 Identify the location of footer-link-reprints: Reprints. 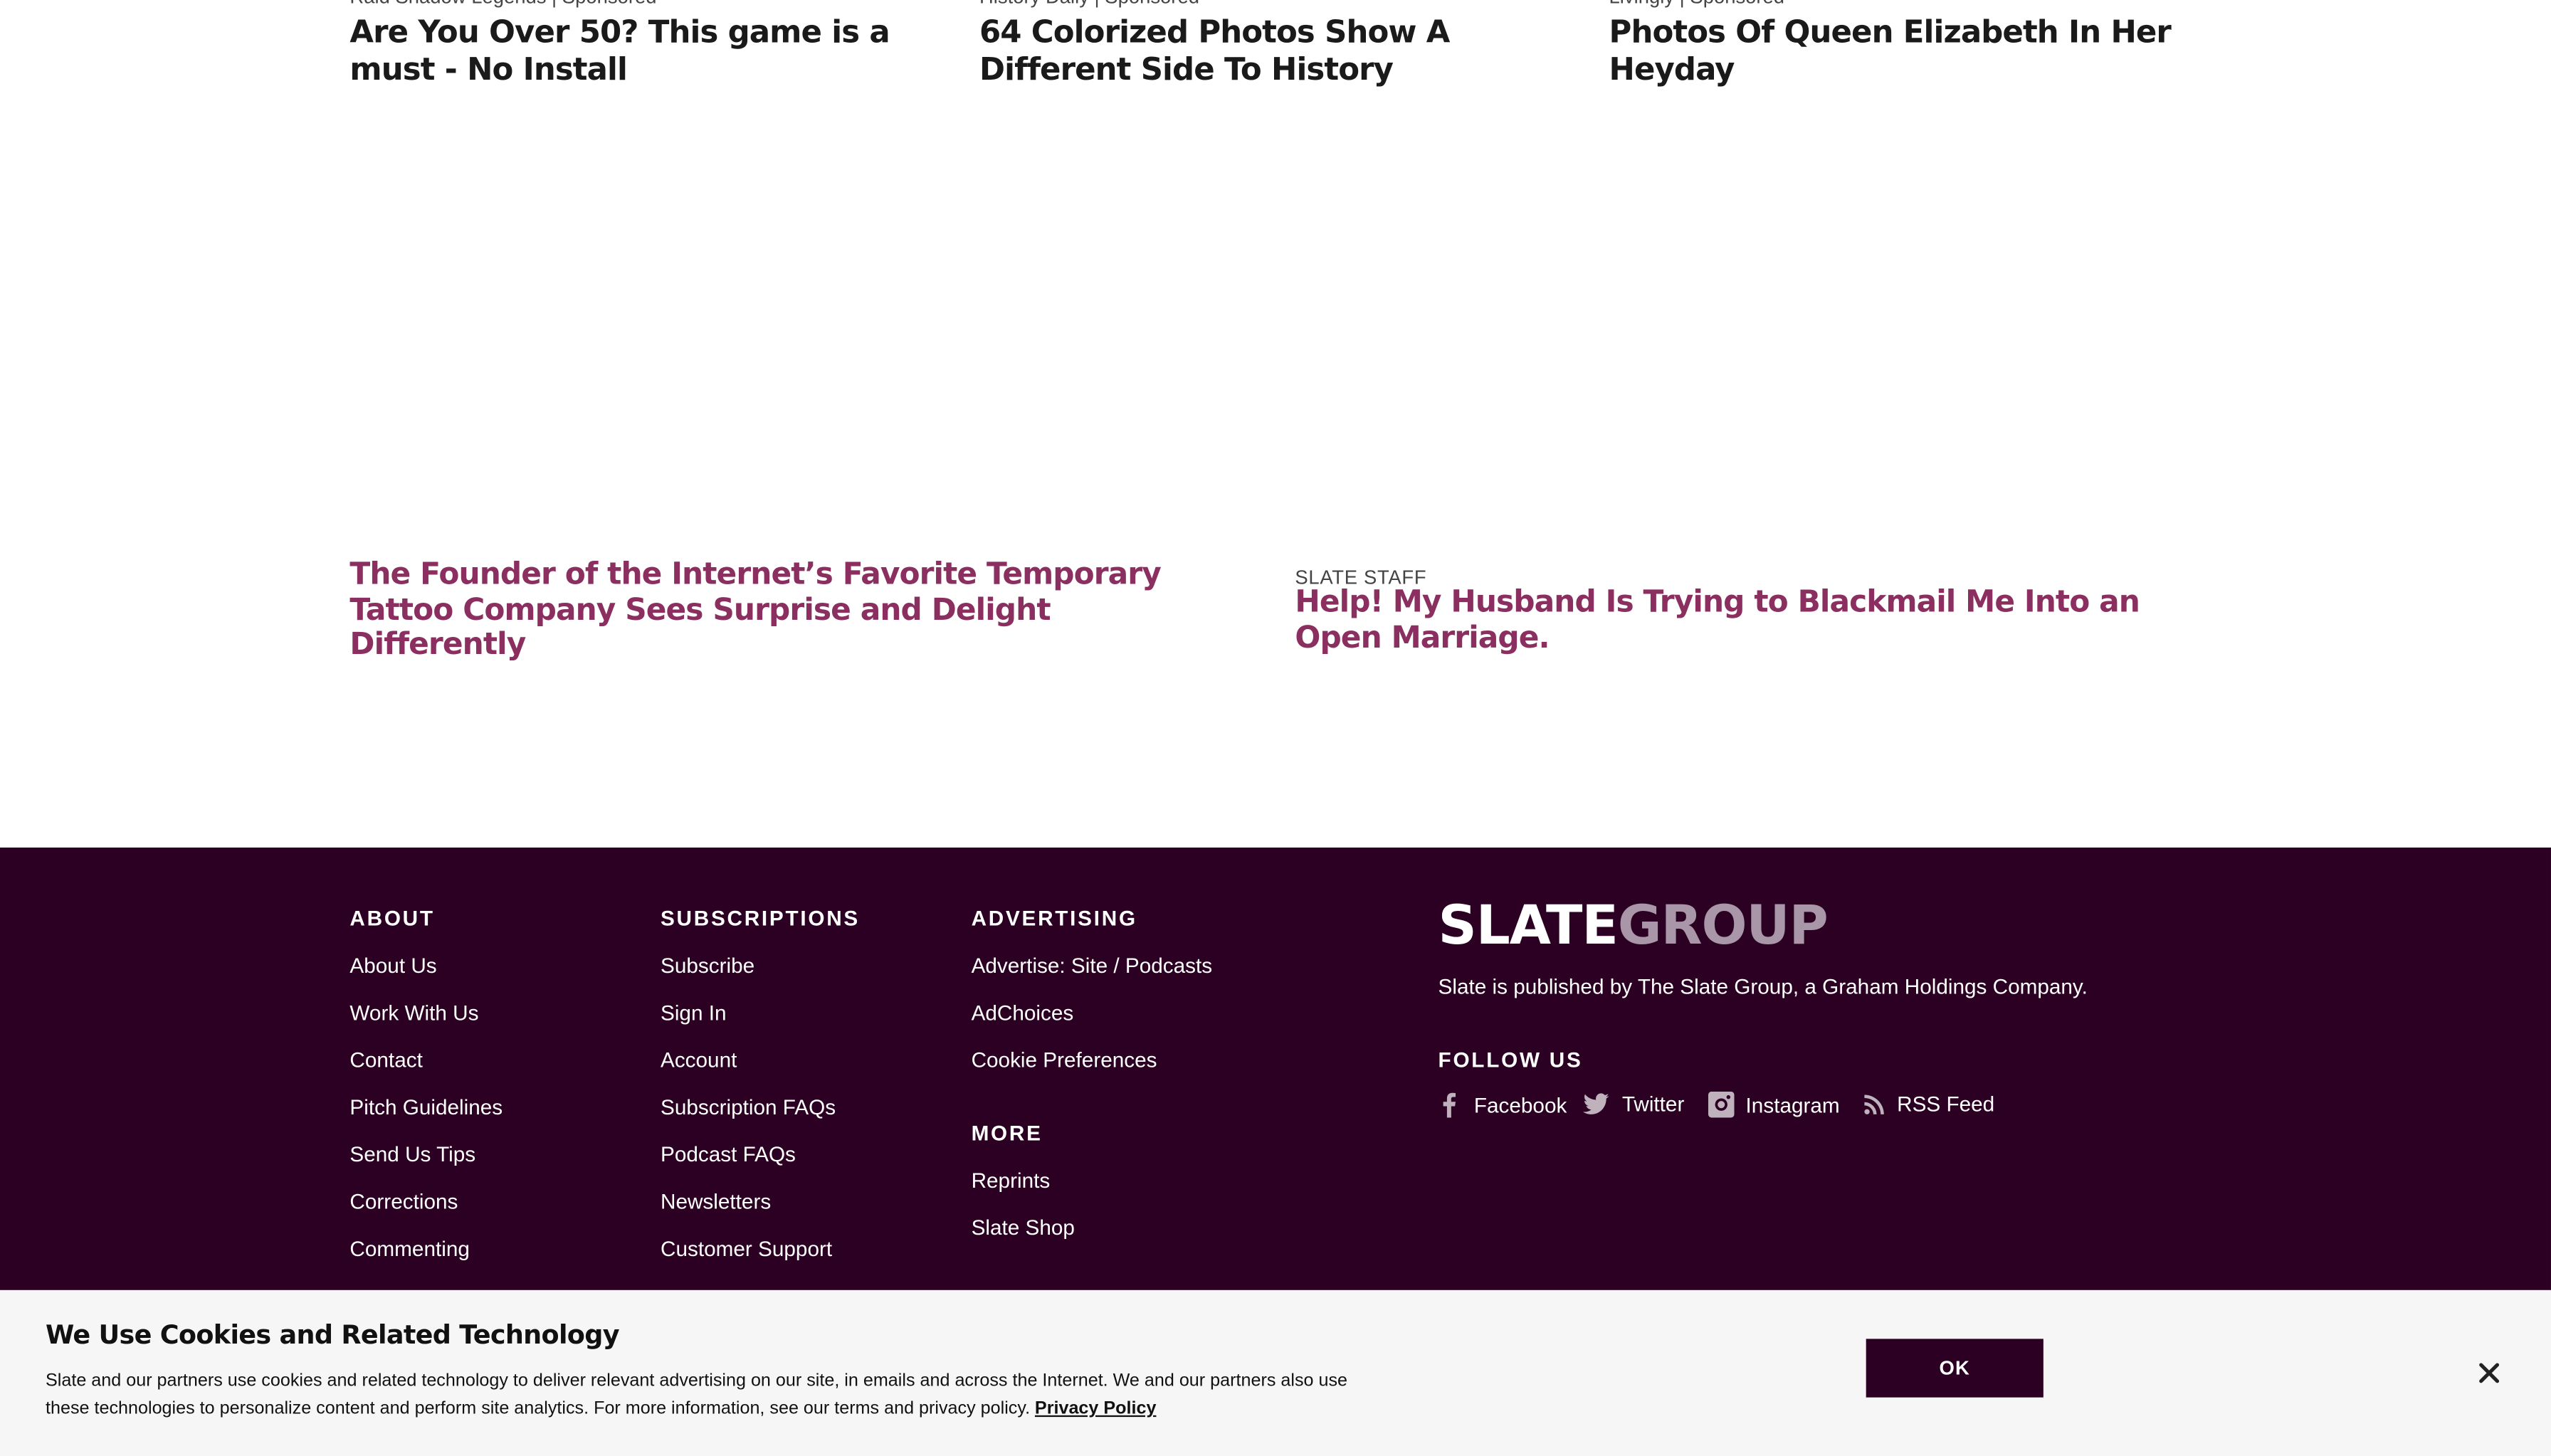
(1012, 1180).